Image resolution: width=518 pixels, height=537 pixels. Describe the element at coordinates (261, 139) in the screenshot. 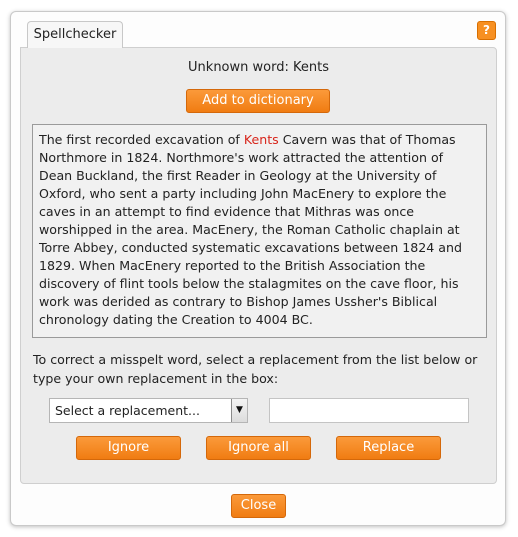

I see `misspelt-word: Kents` at that location.